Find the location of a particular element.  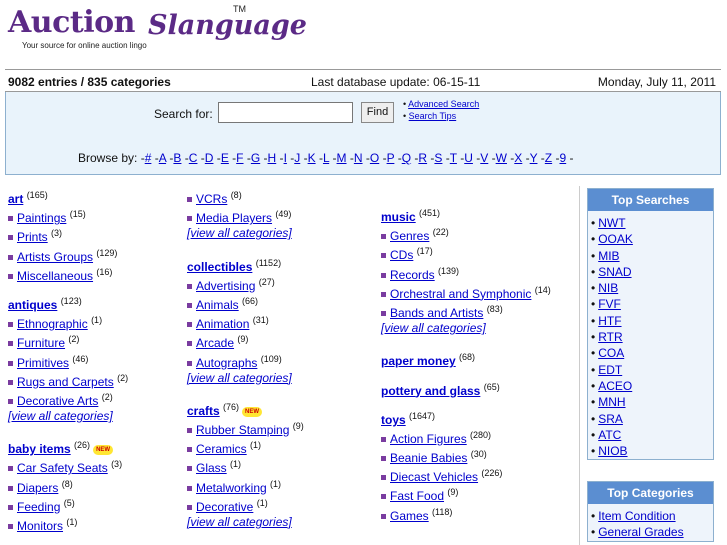

subcategory-link: Primitives is located at coordinates (43, 363).